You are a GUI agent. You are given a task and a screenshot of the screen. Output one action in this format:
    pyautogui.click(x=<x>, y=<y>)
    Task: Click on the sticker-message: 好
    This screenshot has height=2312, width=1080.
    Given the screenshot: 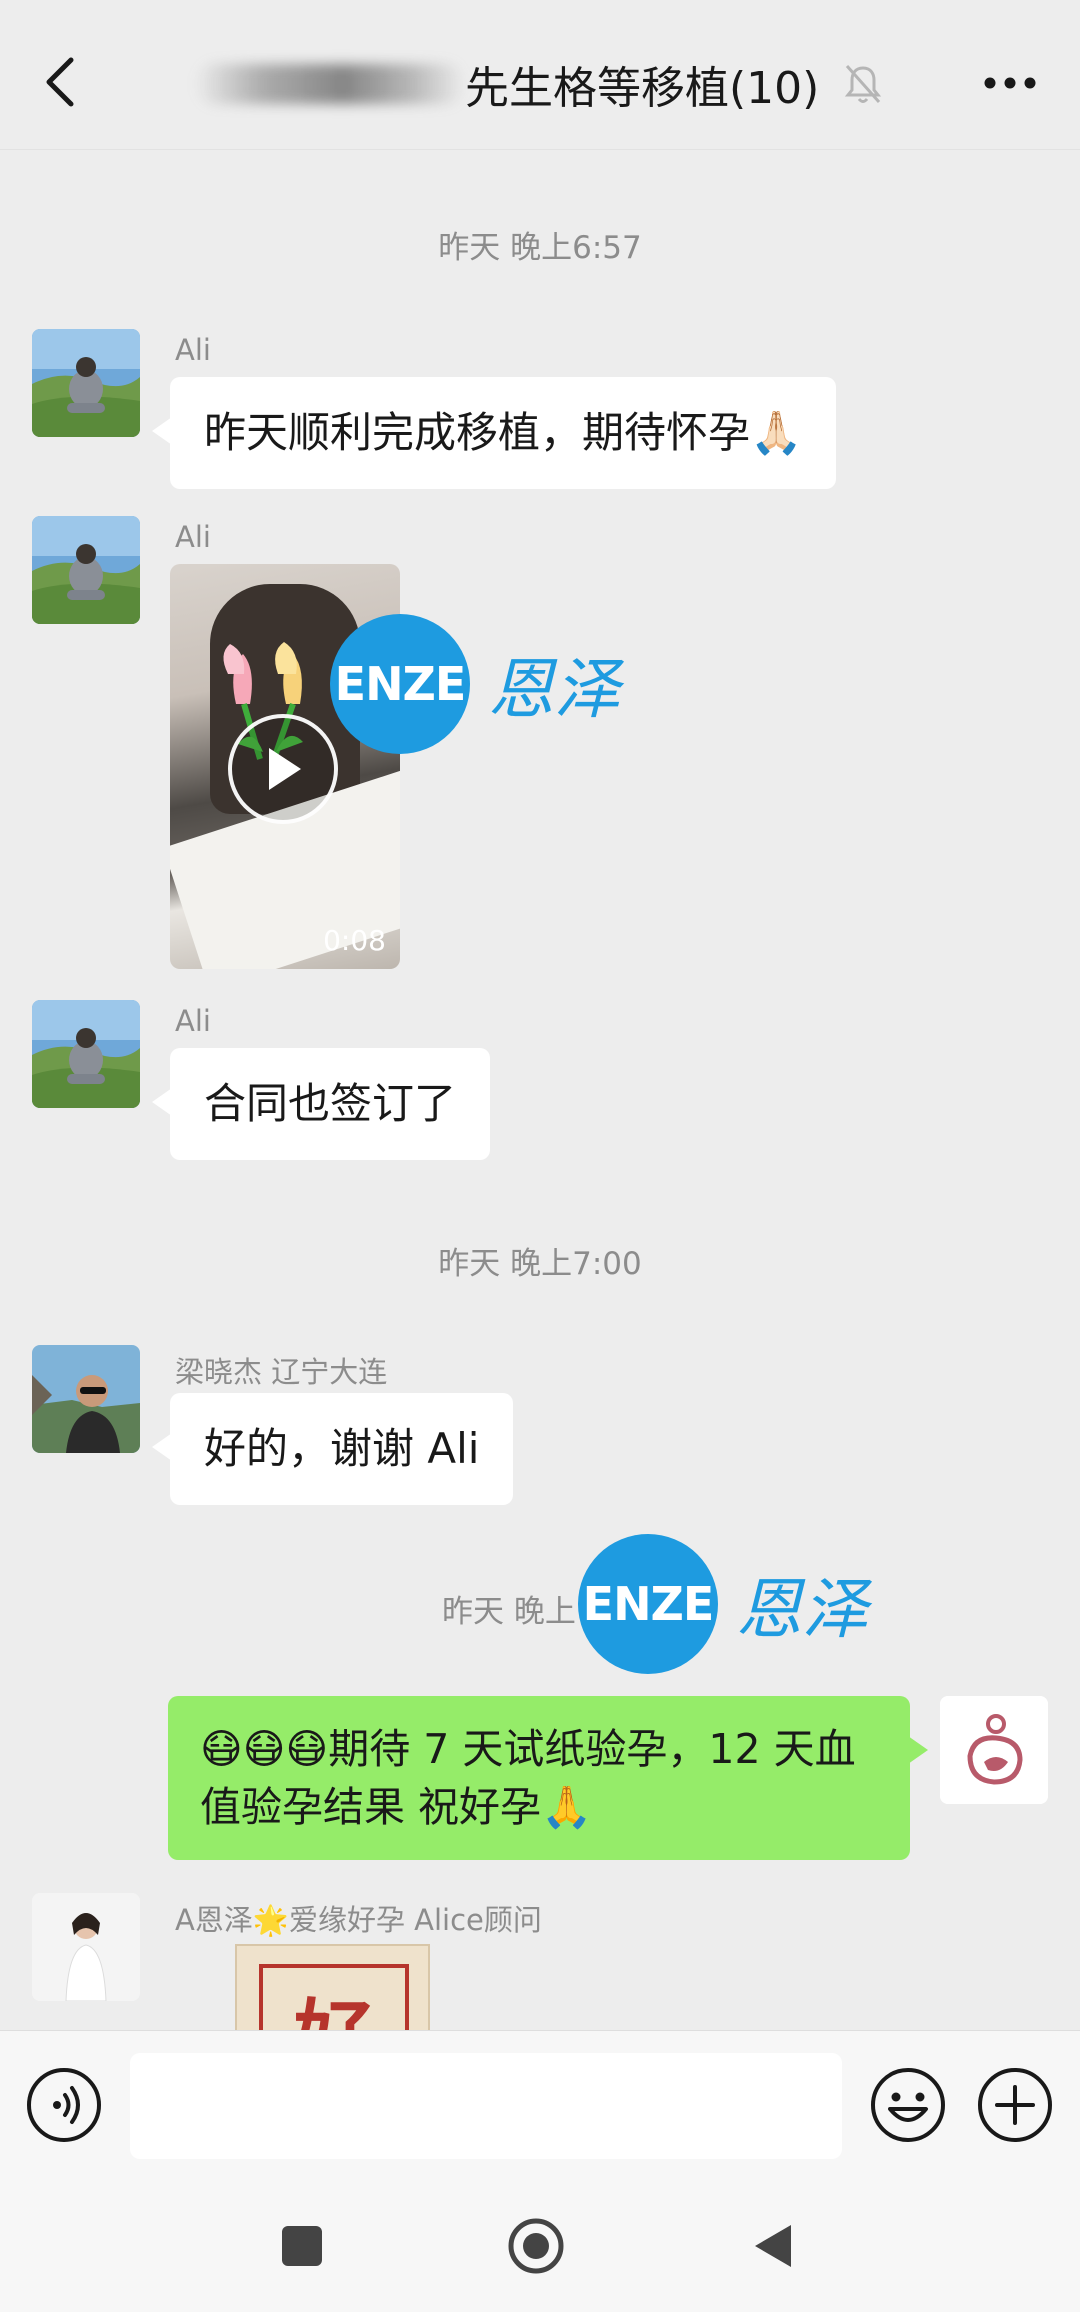 What is the action you would take?
    pyautogui.click(x=332, y=1987)
    